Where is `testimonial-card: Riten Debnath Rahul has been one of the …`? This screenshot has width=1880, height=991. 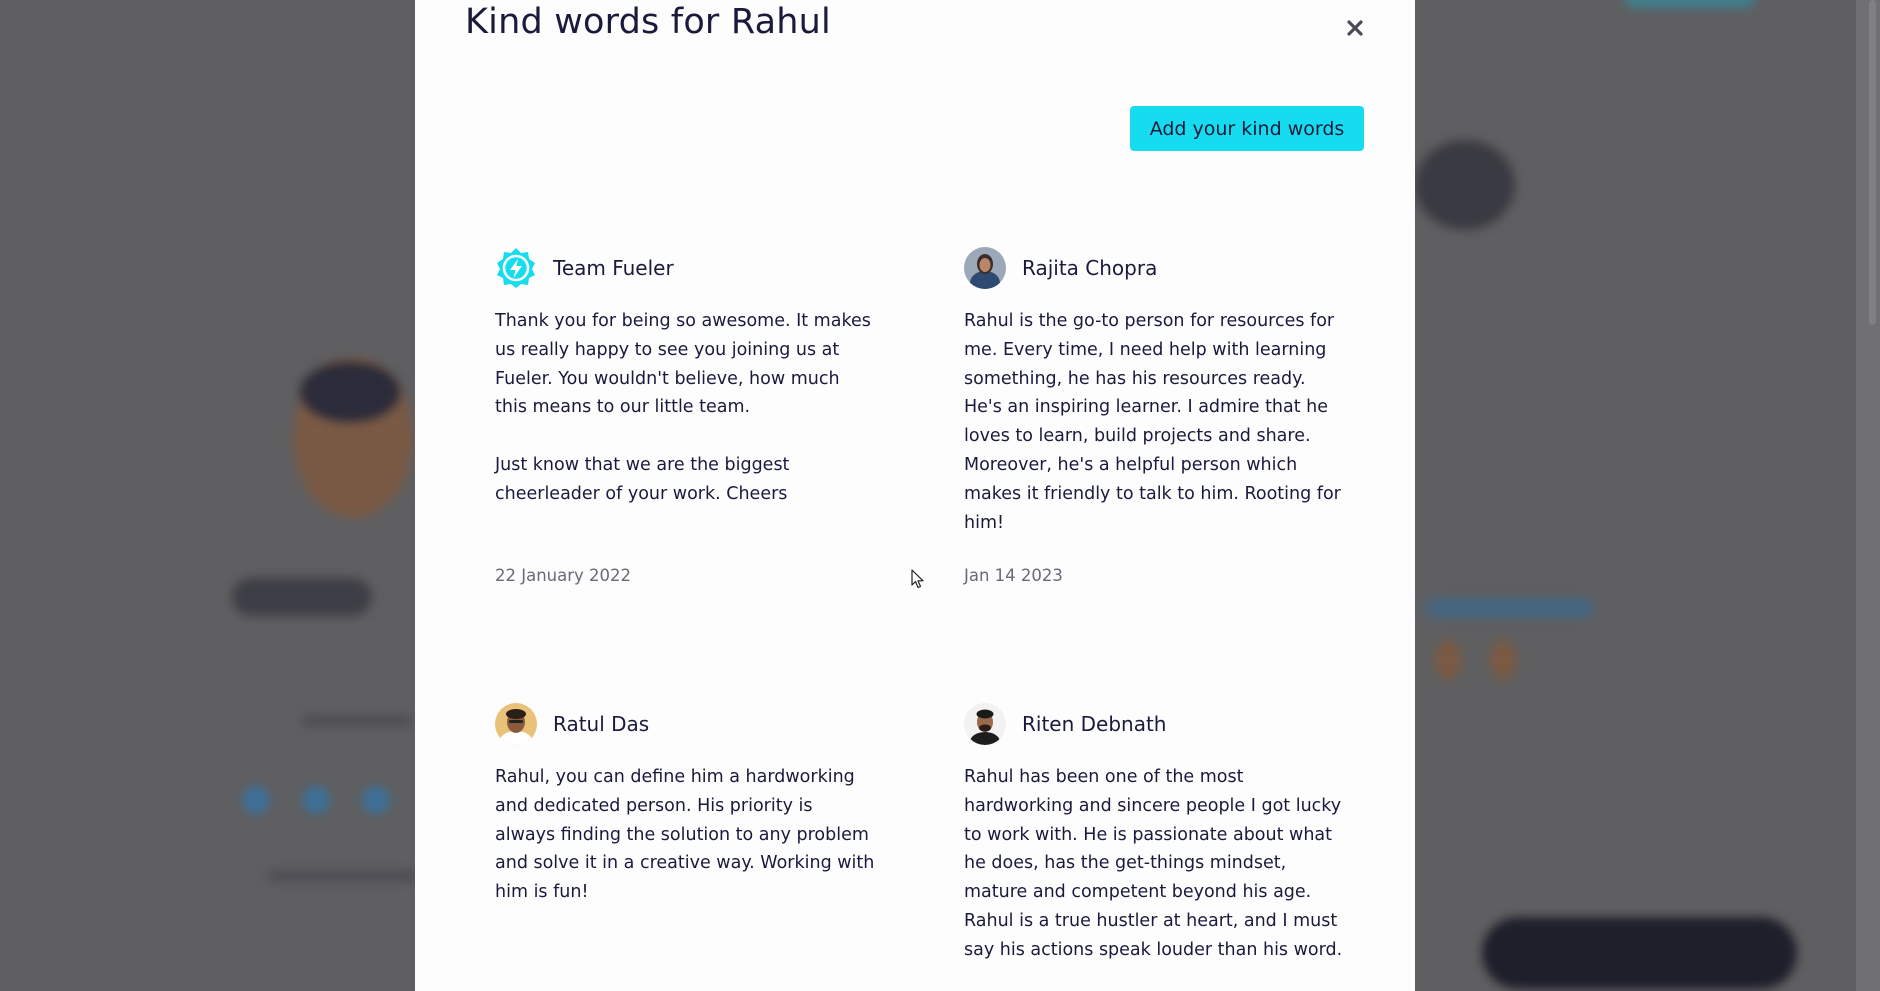 testimonial-card: Riten Debnath Rahul has been one of the … is located at coordinates (1154, 847).